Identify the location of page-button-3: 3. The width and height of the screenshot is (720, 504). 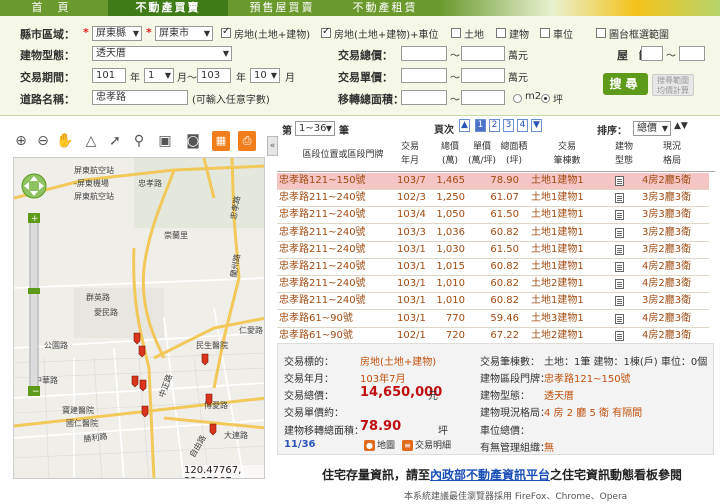
(508, 125).